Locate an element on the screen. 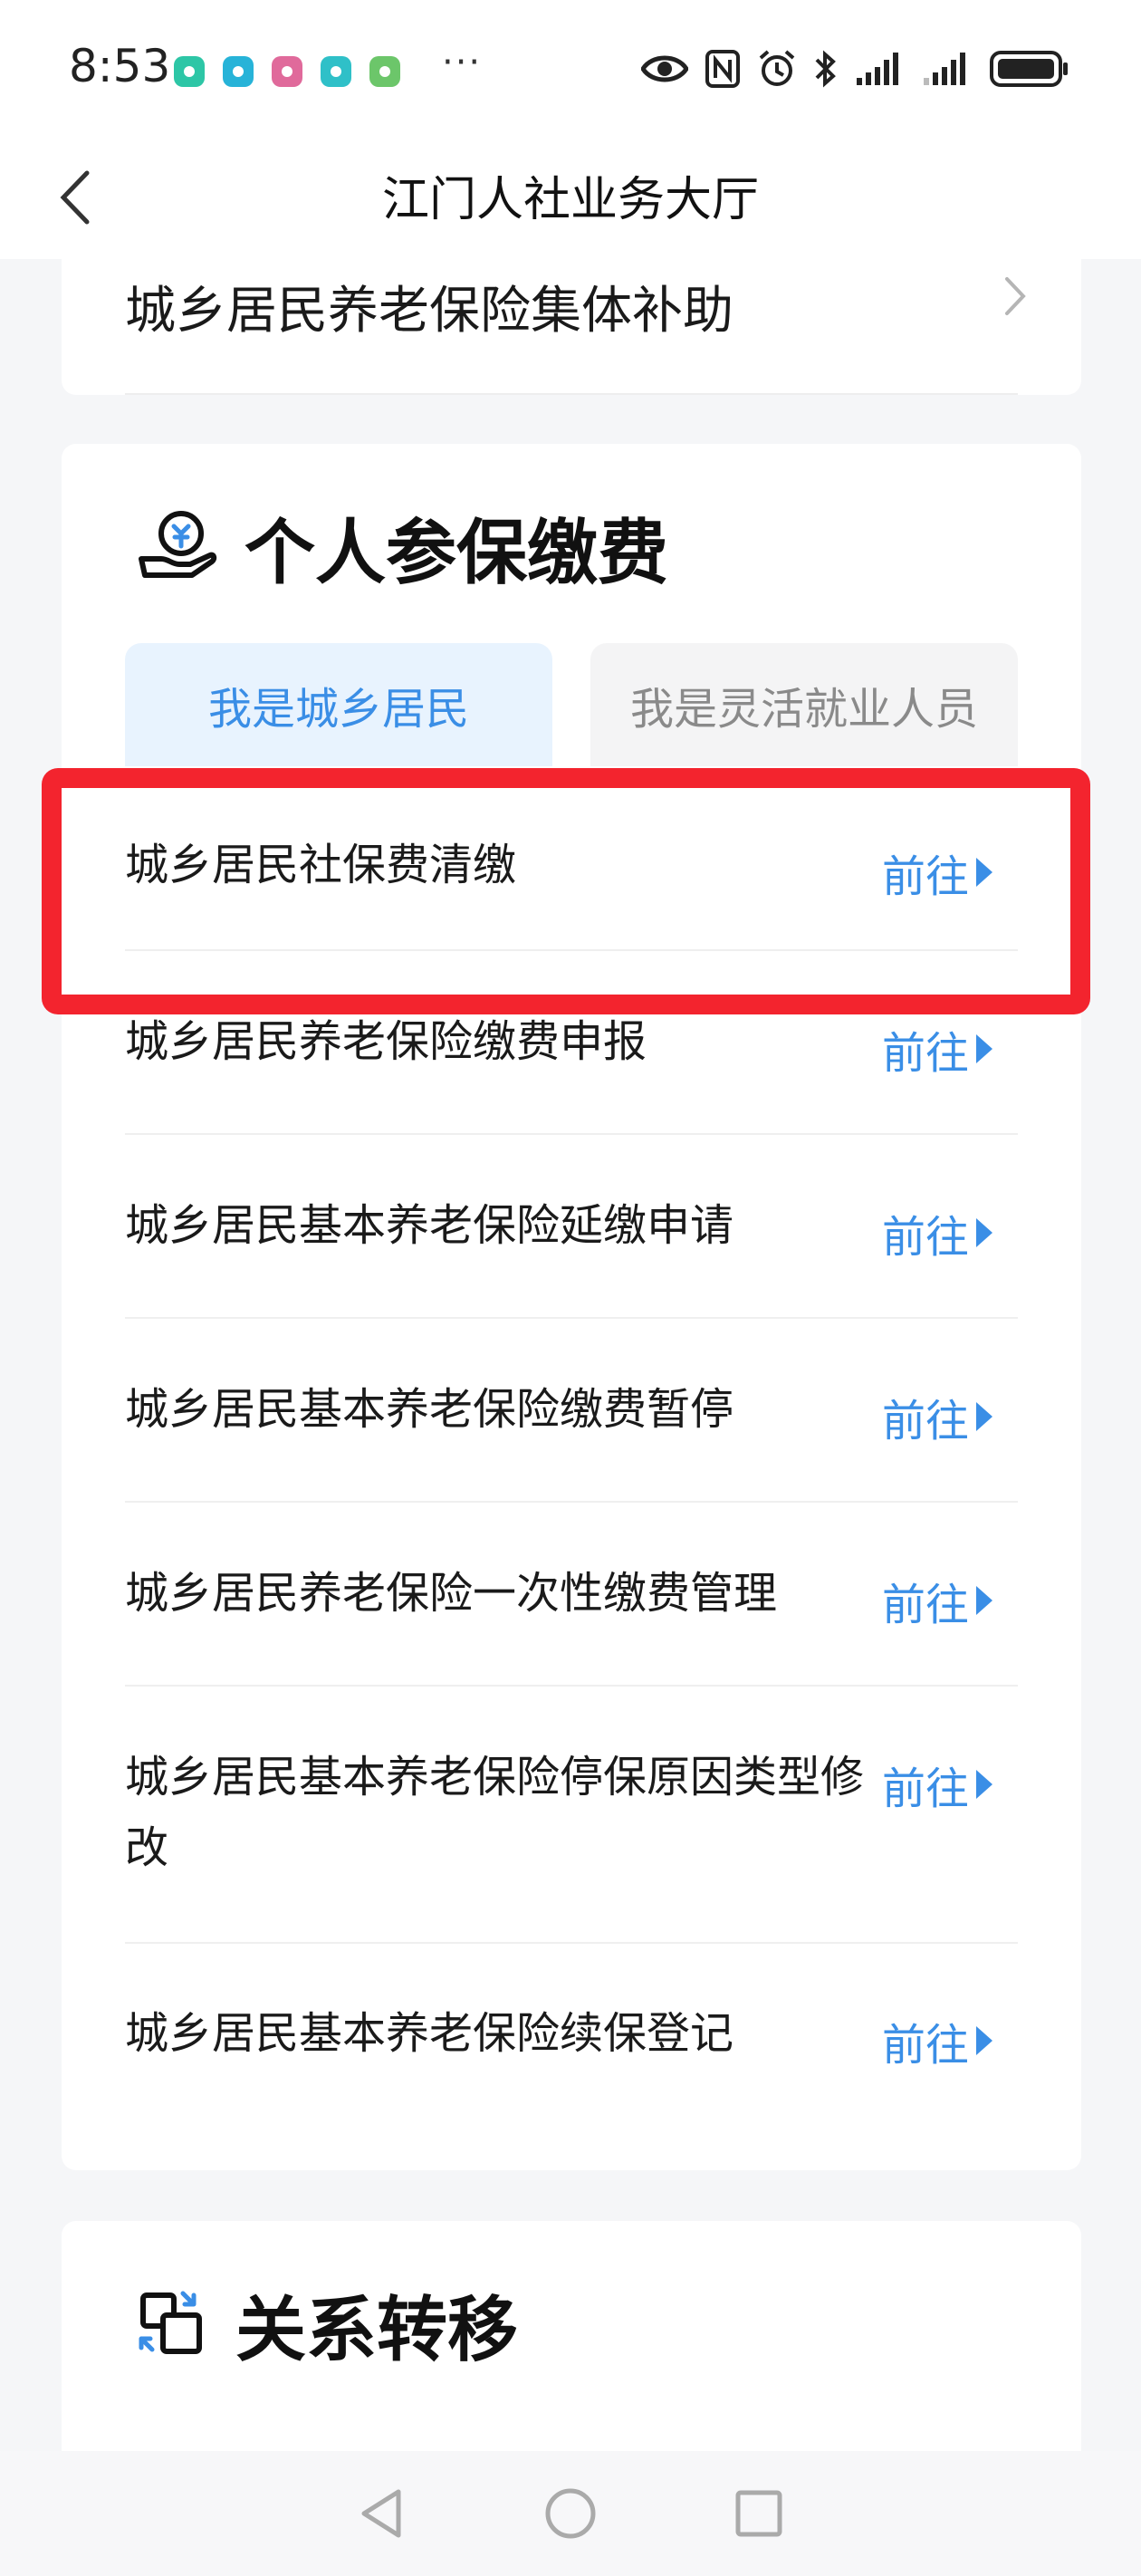 The height and width of the screenshot is (2576, 1141). nfc-icon is located at coordinates (723, 69).